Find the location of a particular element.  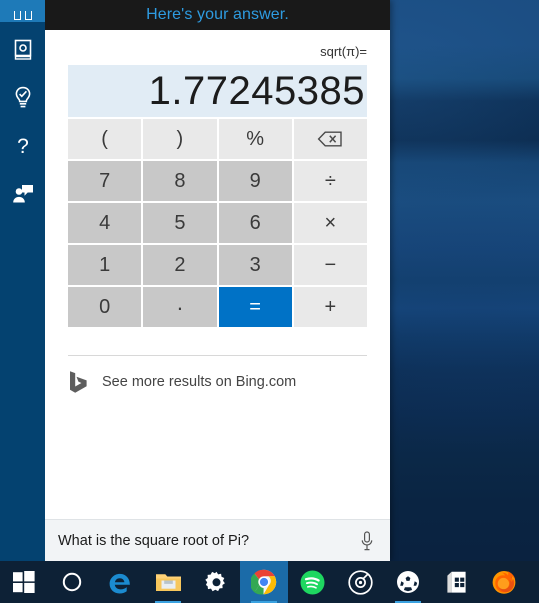

calculator-display: 1.77245385 is located at coordinates (217, 91).